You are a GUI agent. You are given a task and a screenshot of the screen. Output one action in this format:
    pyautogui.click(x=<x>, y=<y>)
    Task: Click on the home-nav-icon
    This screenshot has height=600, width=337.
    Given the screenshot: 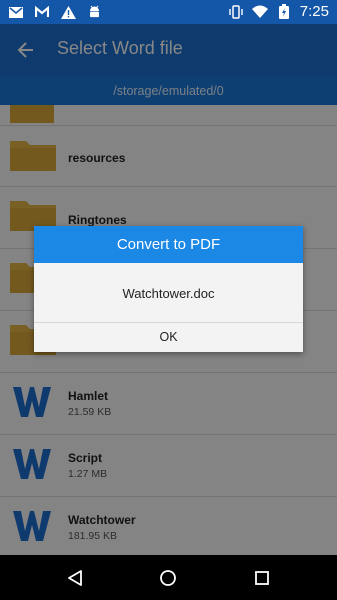 What is the action you would take?
    pyautogui.click(x=168, y=578)
    